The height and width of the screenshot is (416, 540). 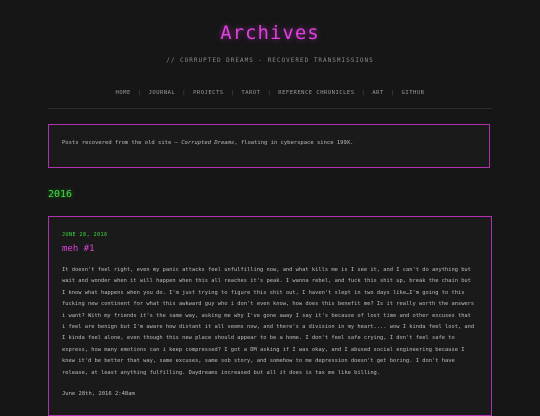 I want to click on year-heading: 2016, so click(x=60, y=194).